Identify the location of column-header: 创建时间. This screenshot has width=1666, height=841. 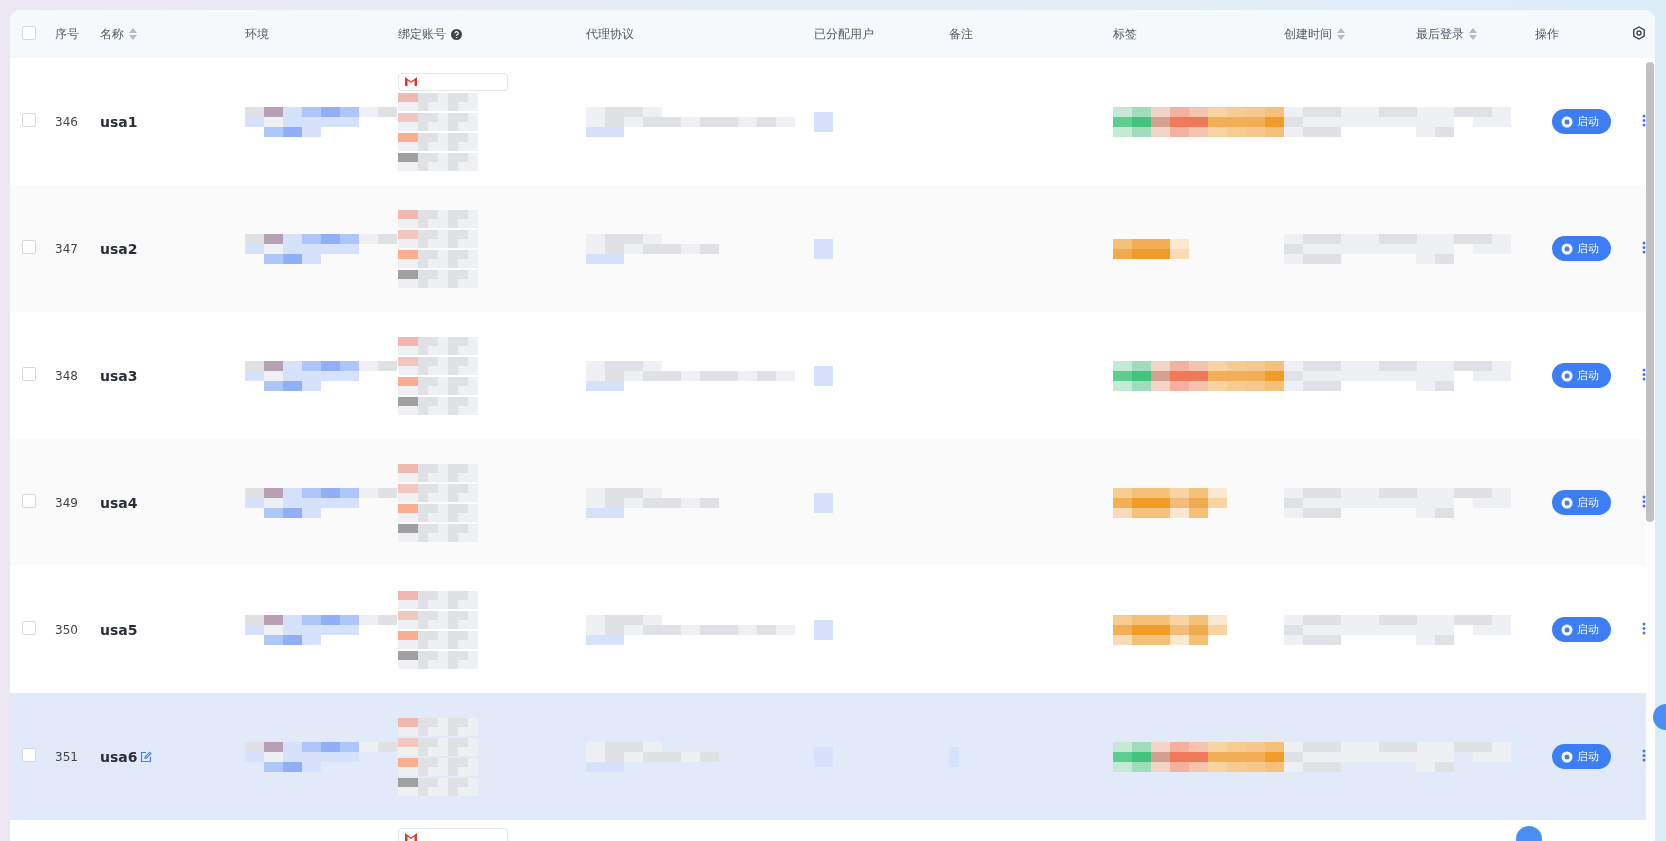
(1308, 34).